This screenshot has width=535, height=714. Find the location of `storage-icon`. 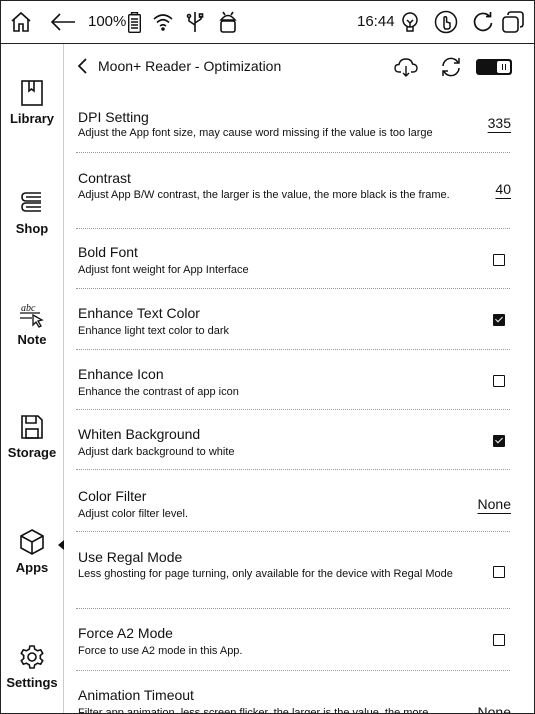

storage-icon is located at coordinates (32, 427).